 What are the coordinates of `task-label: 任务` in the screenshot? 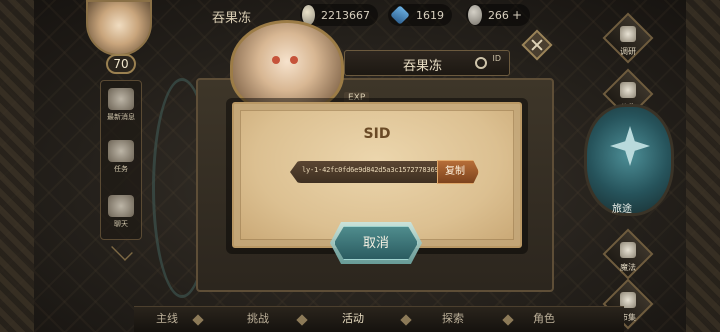 It's located at (121, 169).